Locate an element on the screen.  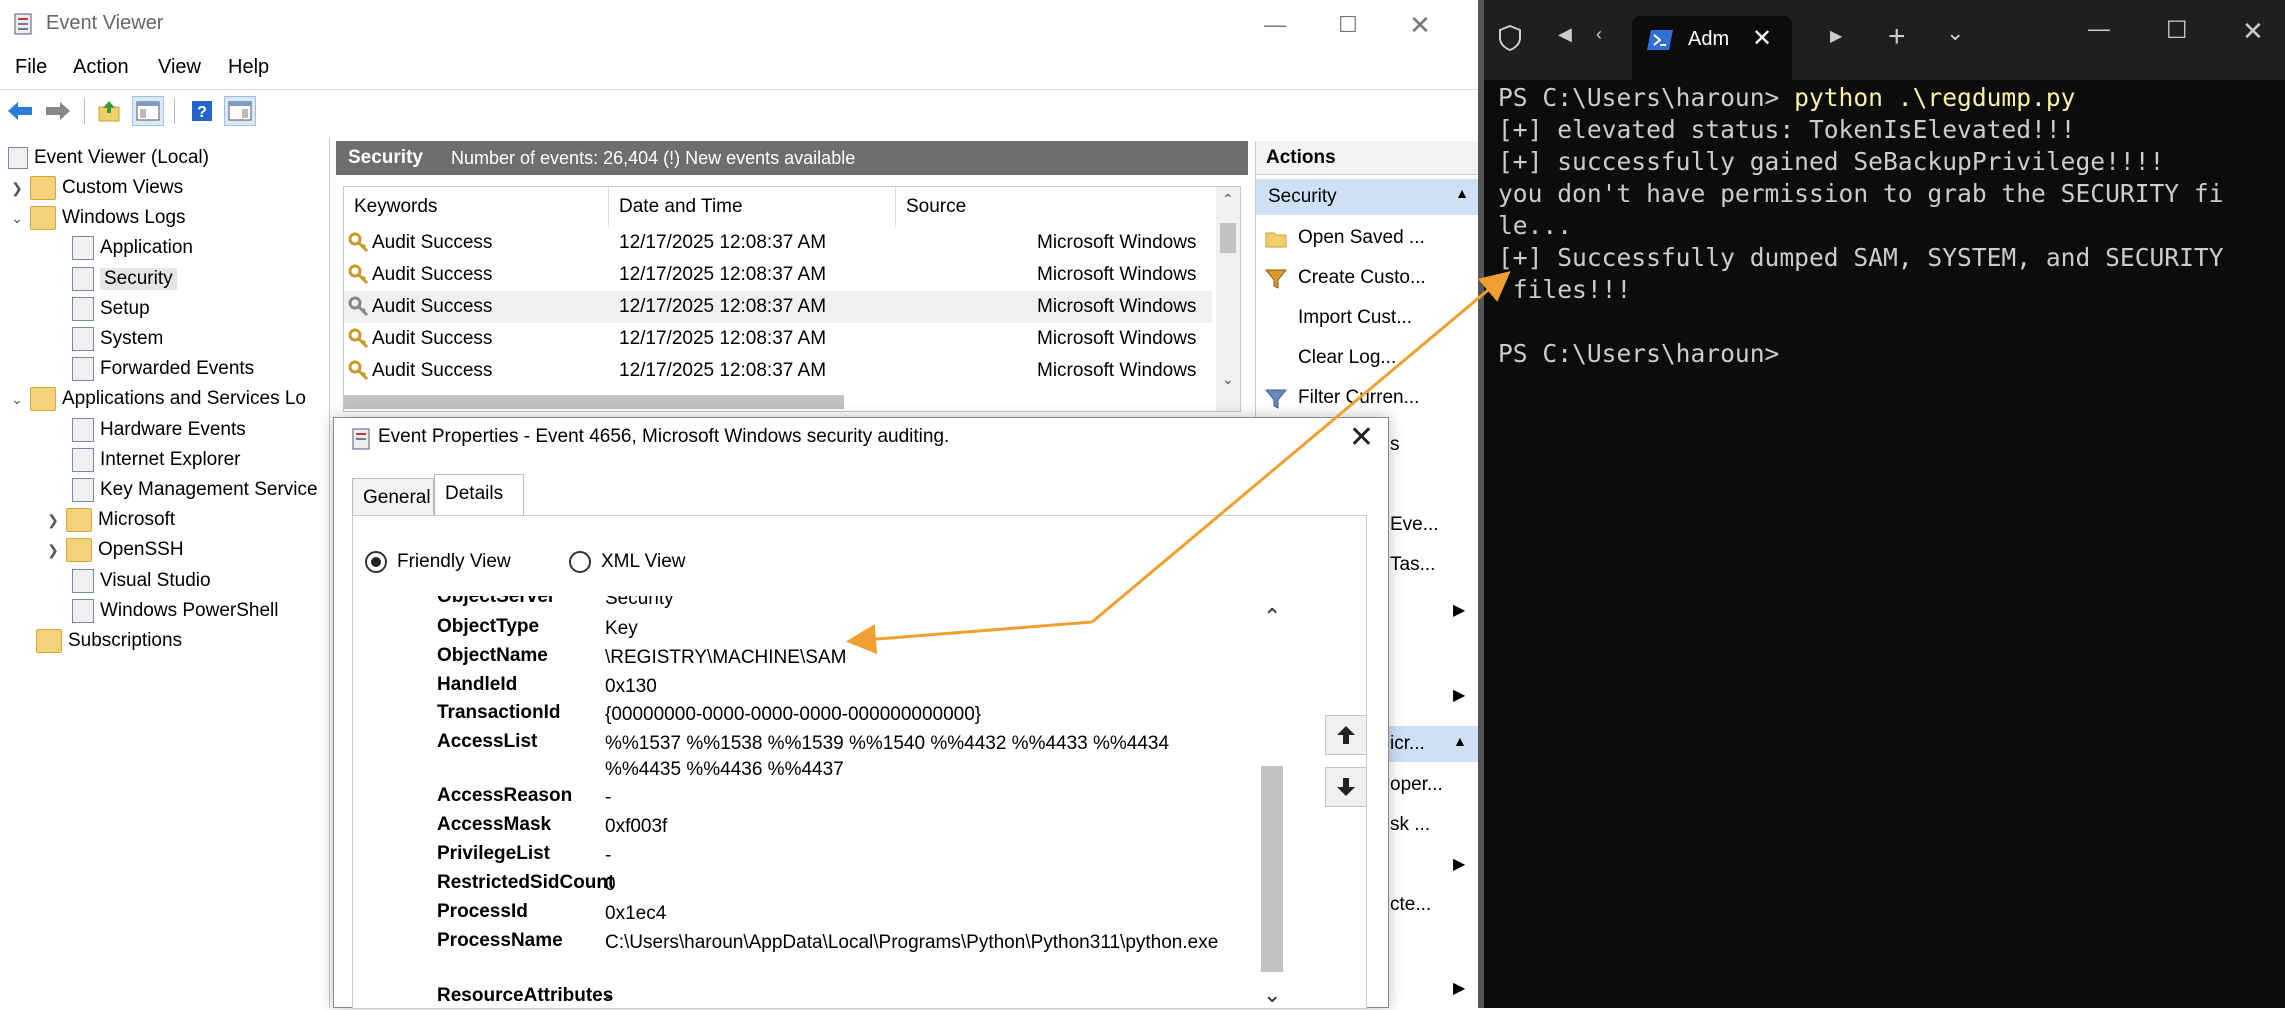
column-keywords: Keywords is located at coordinates (476, 207).